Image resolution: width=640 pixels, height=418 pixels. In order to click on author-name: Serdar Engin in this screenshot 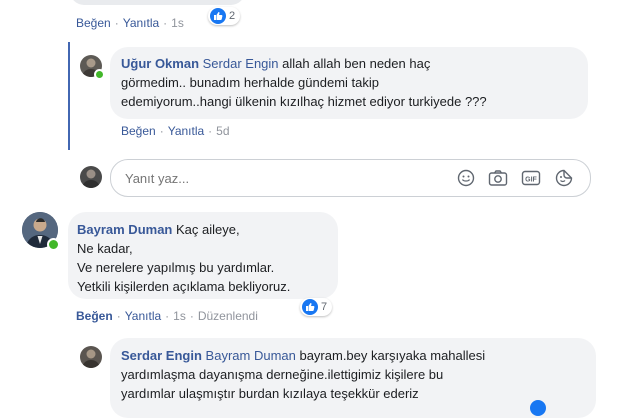, I will do `click(161, 355)`.